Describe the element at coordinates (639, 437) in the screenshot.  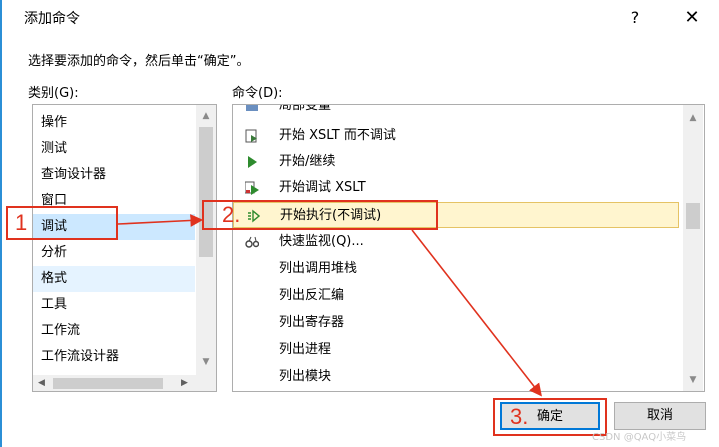
I see `watermark: CSDN @QAQ小菜鸟` at that location.